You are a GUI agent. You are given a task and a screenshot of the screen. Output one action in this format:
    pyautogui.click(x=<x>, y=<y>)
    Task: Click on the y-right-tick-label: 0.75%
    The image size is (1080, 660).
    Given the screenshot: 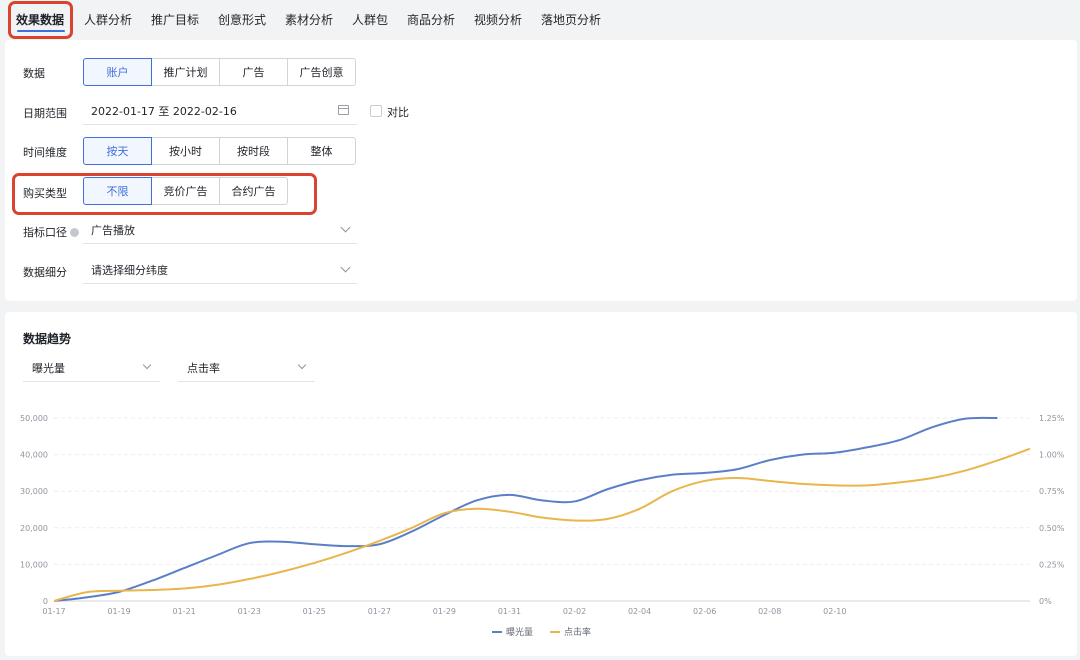 What is the action you would take?
    pyautogui.click(x=1052, y=491)
    